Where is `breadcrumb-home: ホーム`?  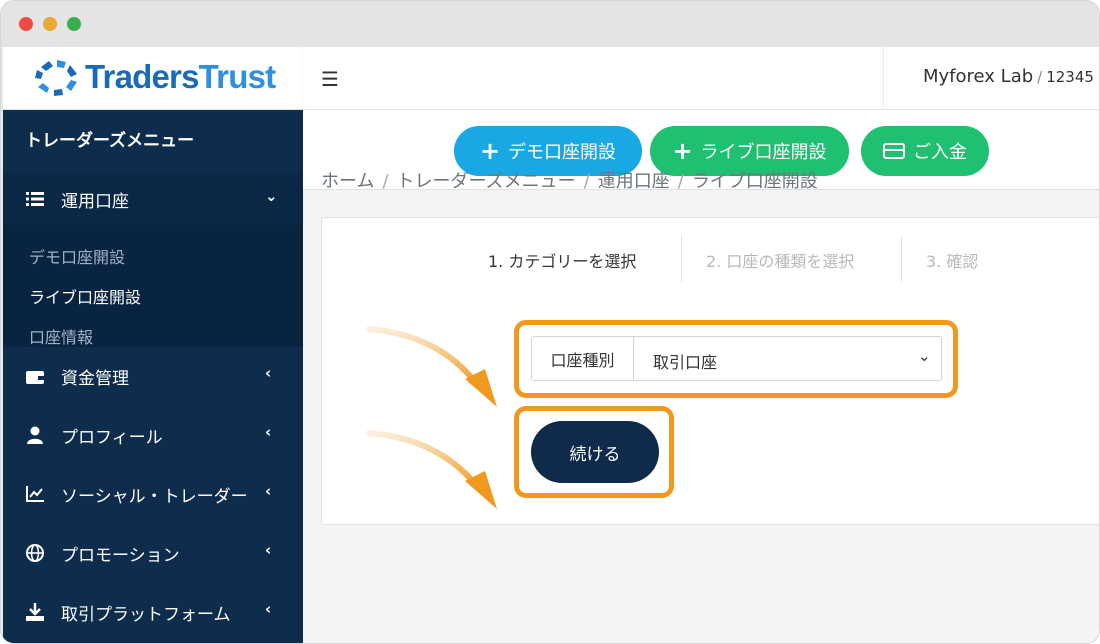
breadcrumb-home: ホーム is located at coordinates (347, 181).